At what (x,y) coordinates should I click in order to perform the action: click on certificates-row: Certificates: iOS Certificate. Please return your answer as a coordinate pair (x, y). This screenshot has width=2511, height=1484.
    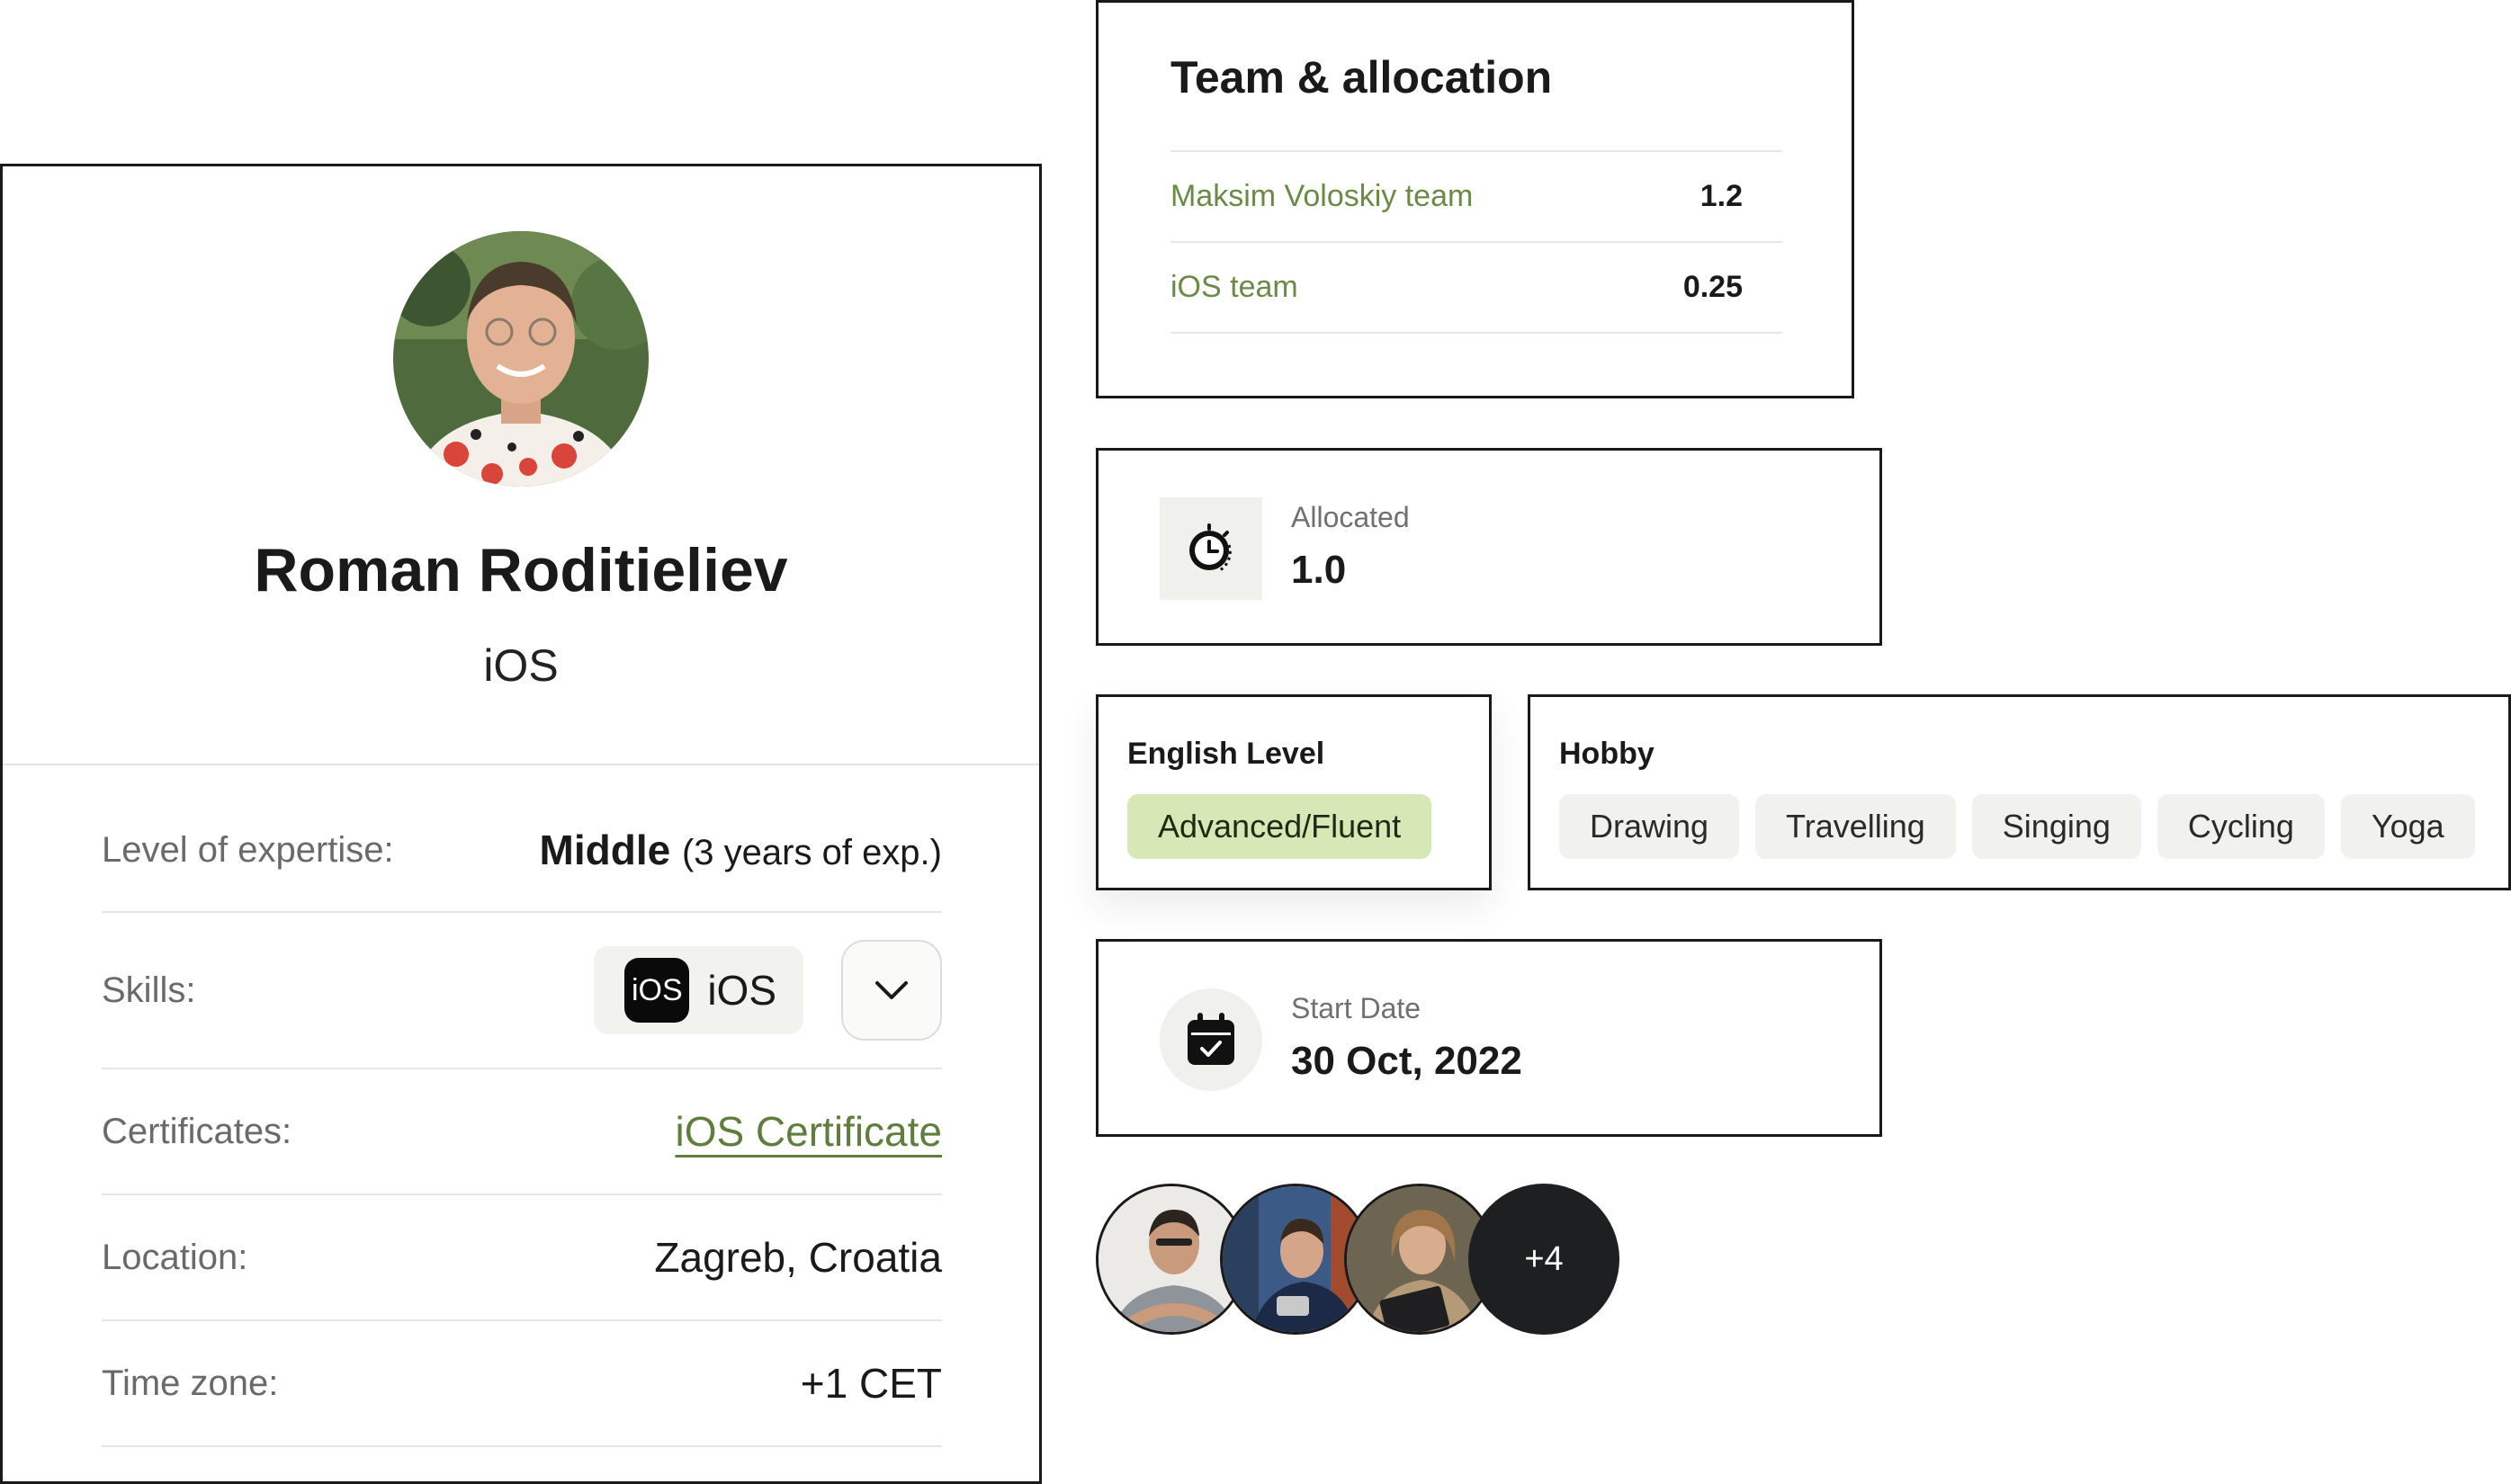
    Looking at the image, I should click on (522, 1132).